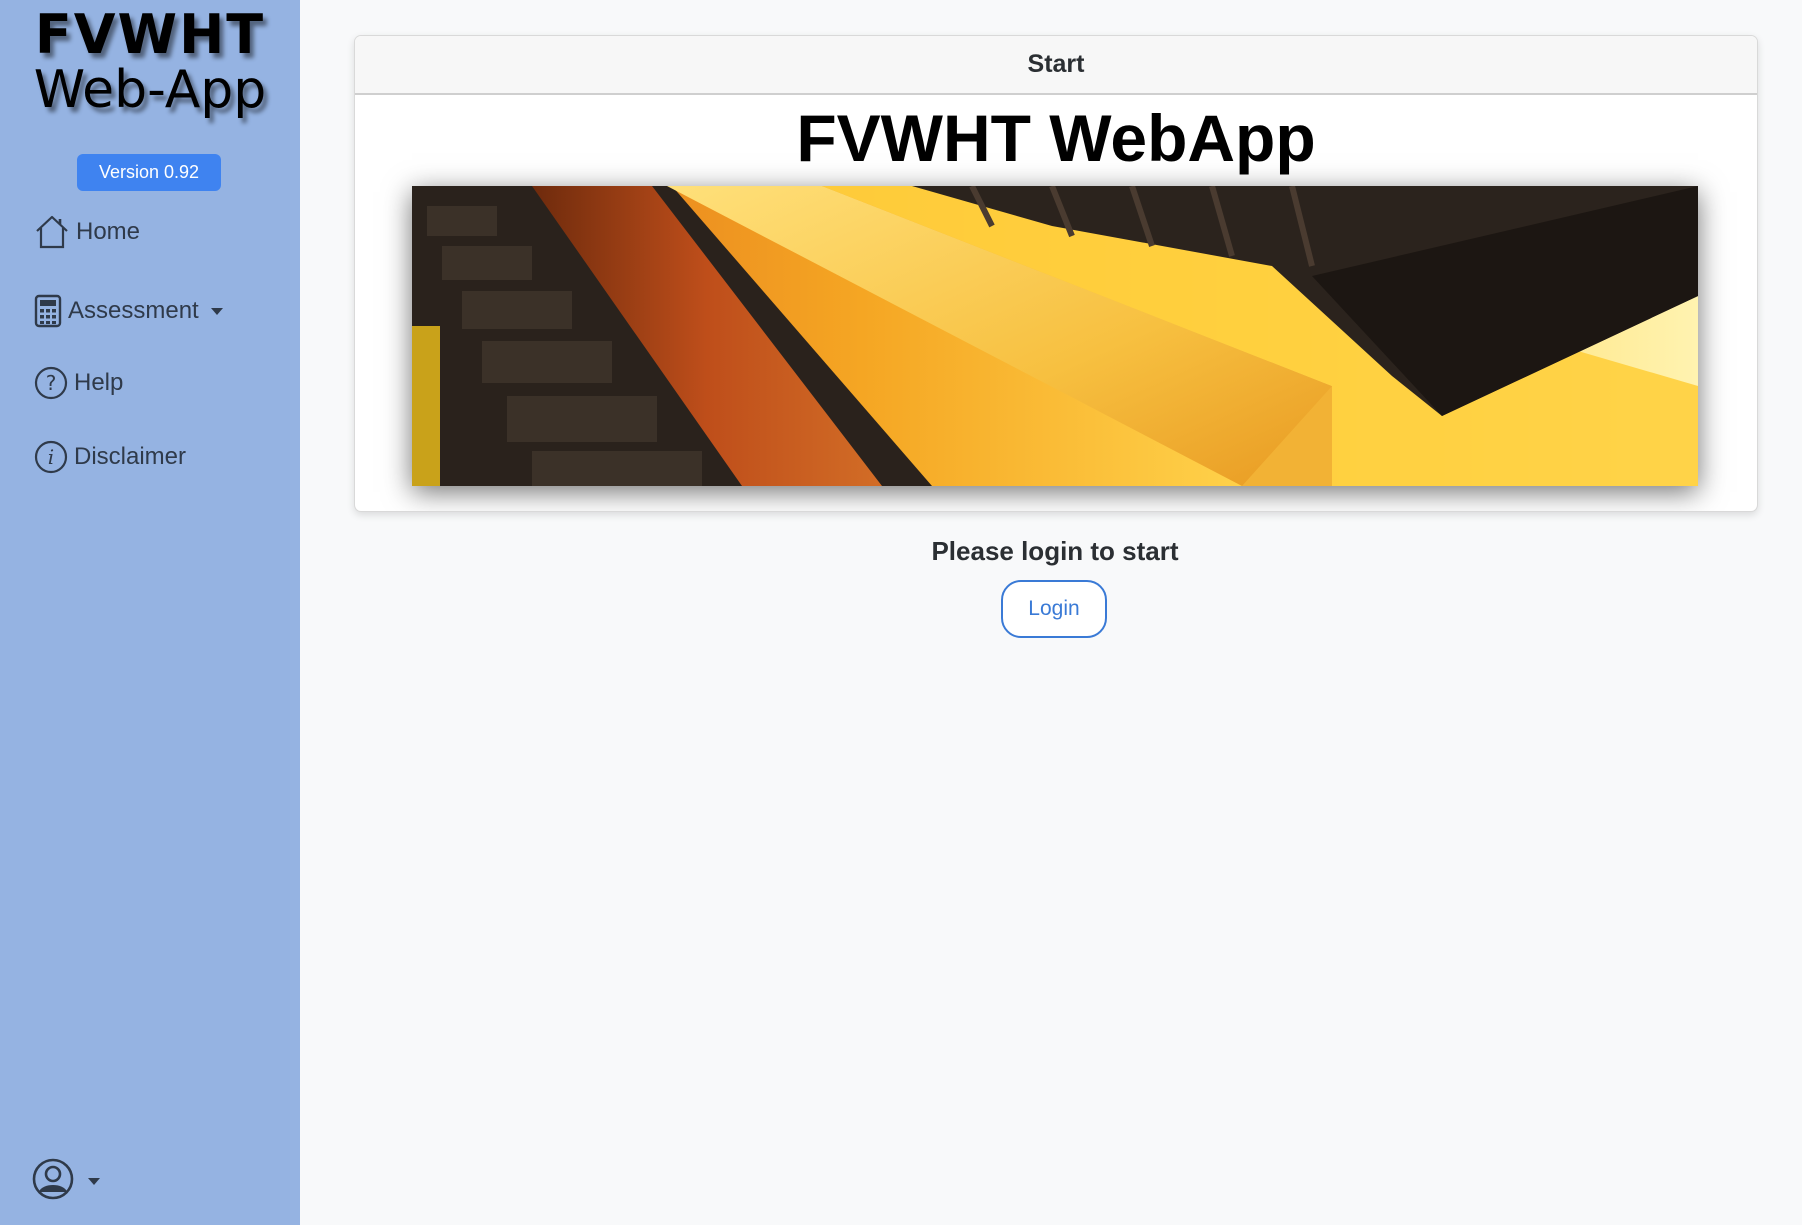 Image resolution: width=1802 pixels, height=1225 pixels. What do you see at coordinates (52, 232) in the screenshot?
I see `home-icon` at bounding box center [52, 232].